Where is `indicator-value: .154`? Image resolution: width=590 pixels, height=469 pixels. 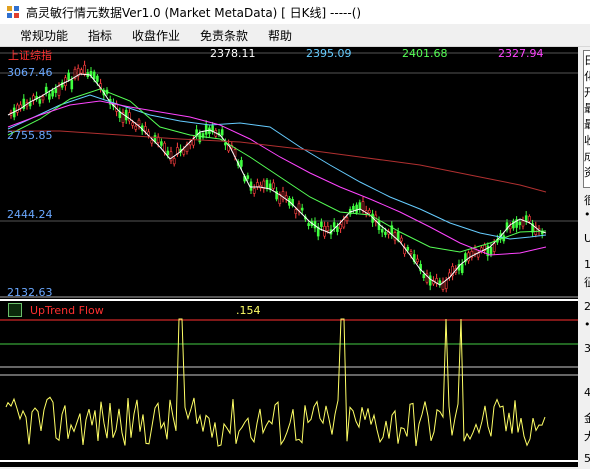 indicator-value: .154 is located at coordinates (248, 310).